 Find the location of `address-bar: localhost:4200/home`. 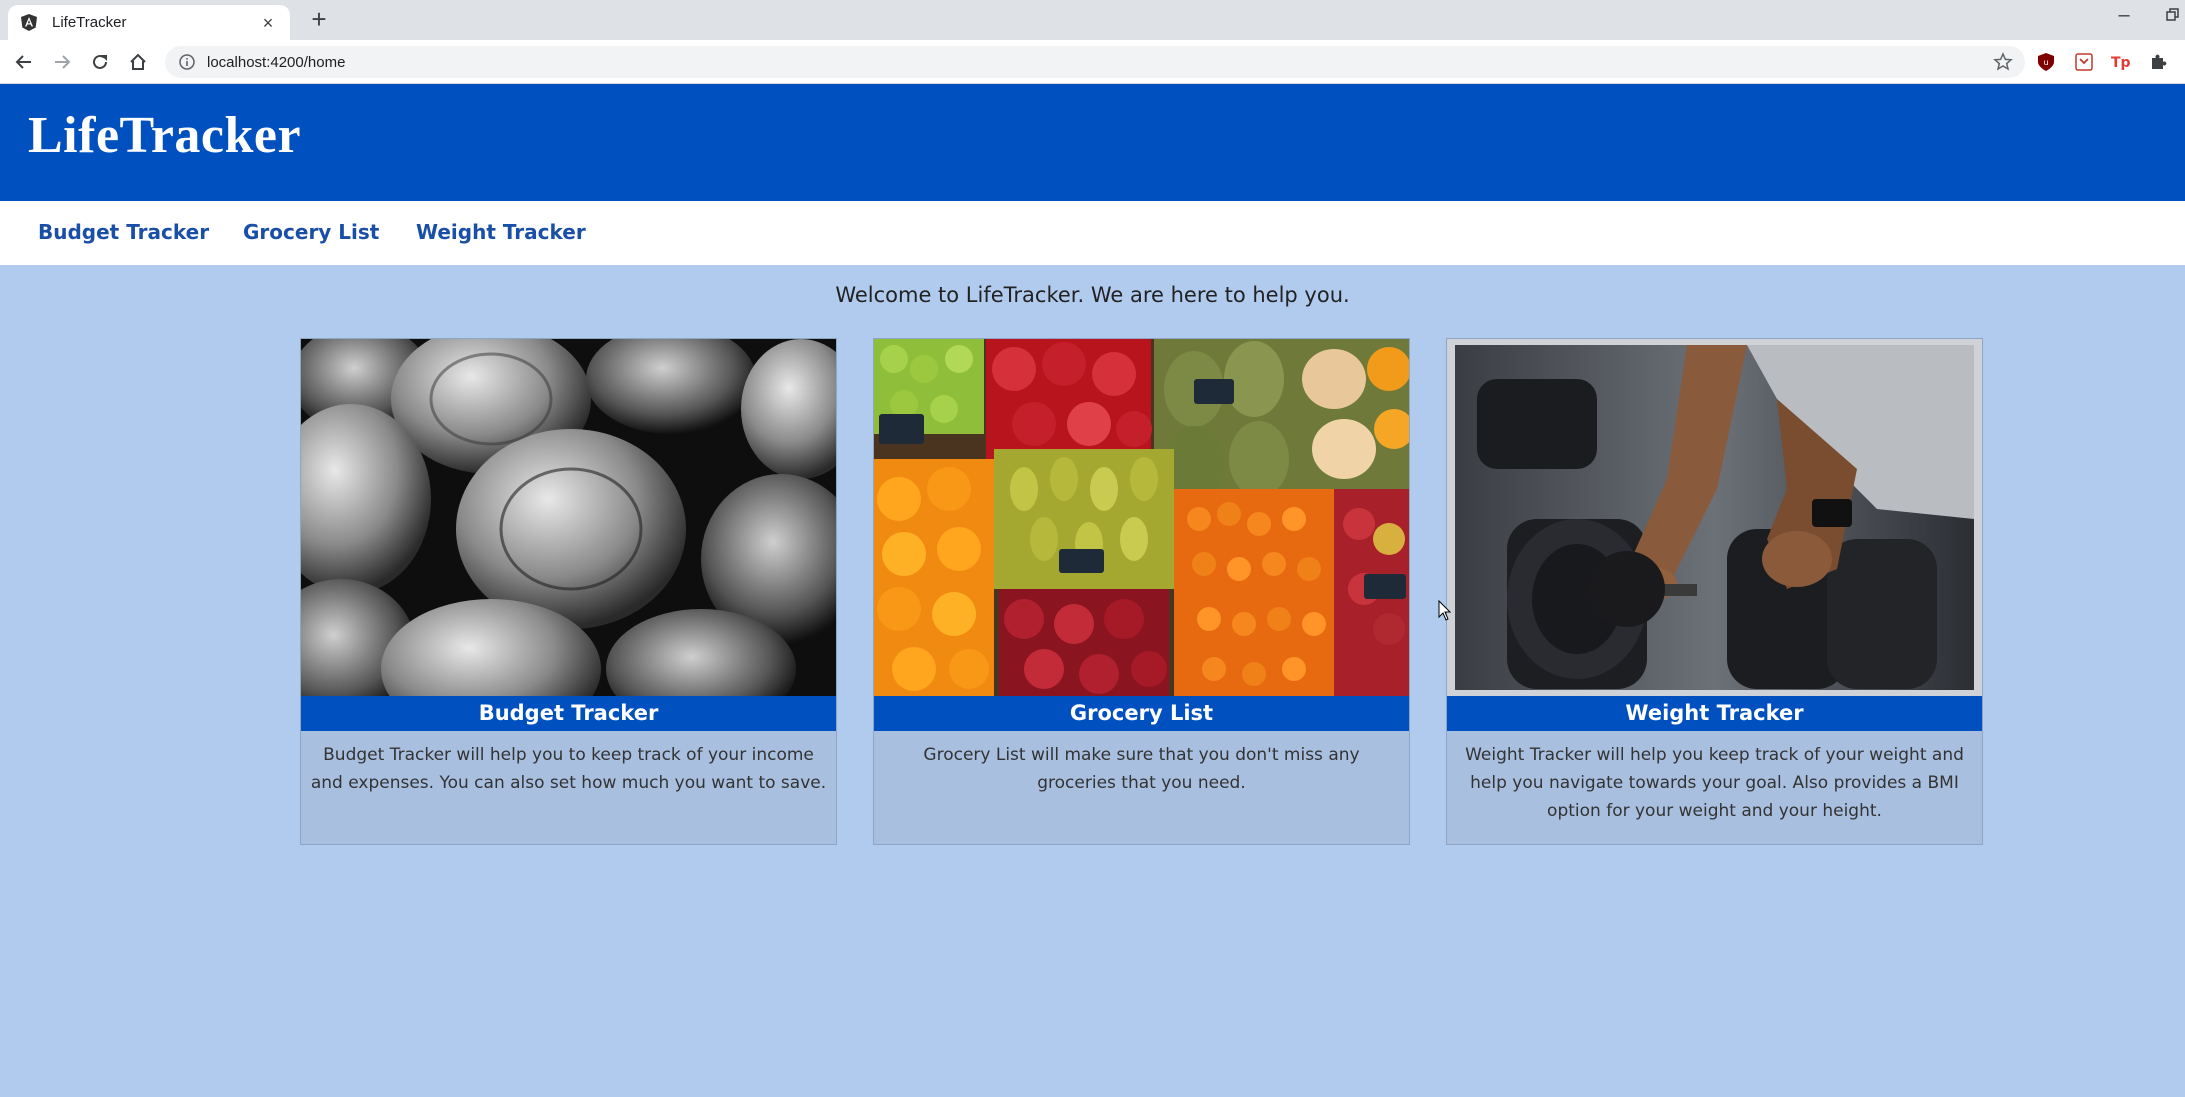

address-bar: localhost:4200/home is located at coordinates (1095, 62).